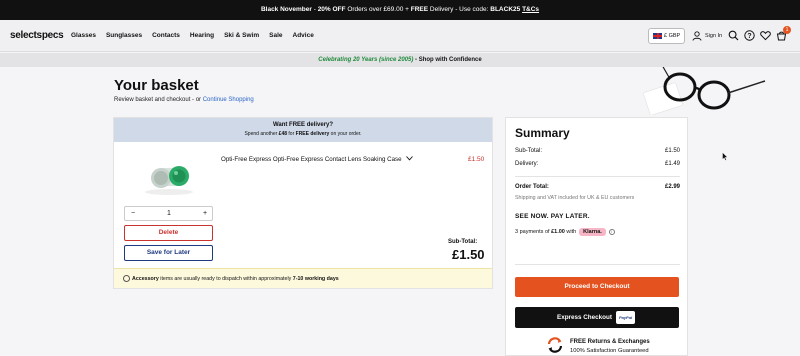  What do you see at coordinates (571, 232) in the screenshot?
I see `klarna-with: with` at bounding box center [571, 232].